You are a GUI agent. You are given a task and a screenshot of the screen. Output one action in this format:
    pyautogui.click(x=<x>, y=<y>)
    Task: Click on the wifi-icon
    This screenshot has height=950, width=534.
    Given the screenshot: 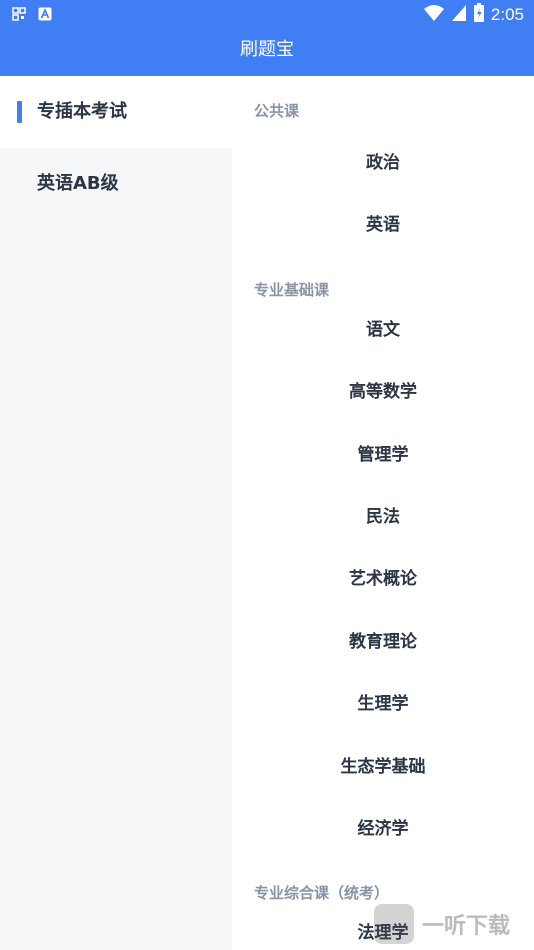 What is the action you would take?
    pyautogui.click(x=434, y=15)
    